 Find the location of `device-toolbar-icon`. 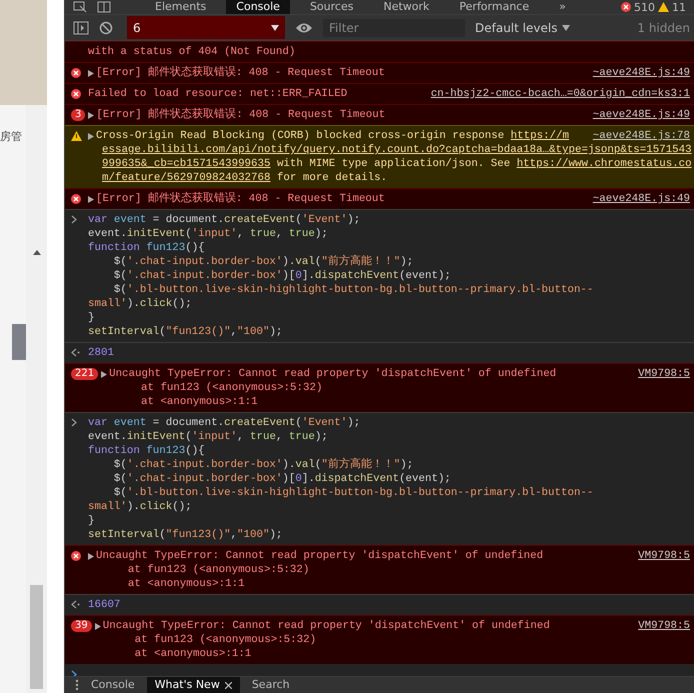

device-toolbar-icon is located at coordinates (104, 7).